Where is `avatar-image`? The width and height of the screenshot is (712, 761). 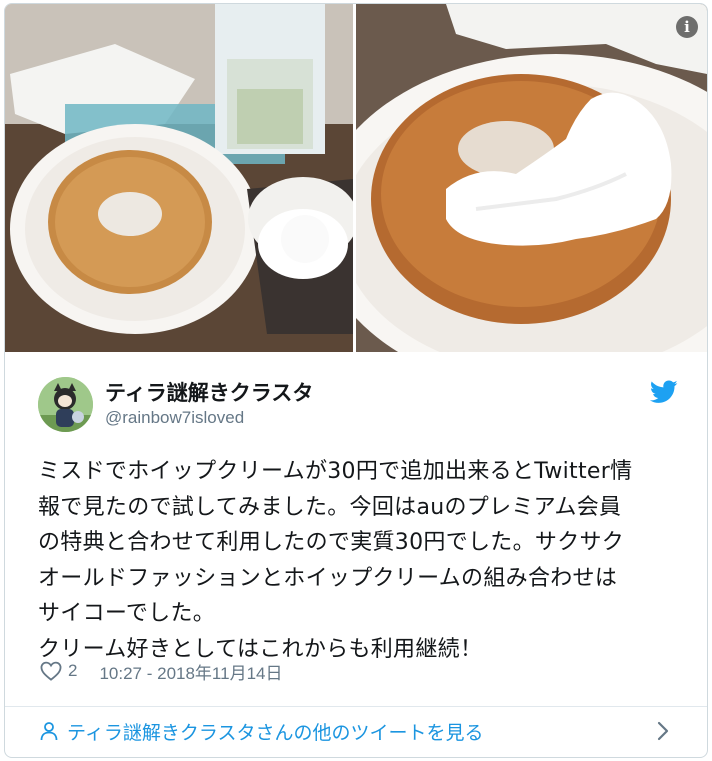 avatar-image is located at coordinates (65, 404).